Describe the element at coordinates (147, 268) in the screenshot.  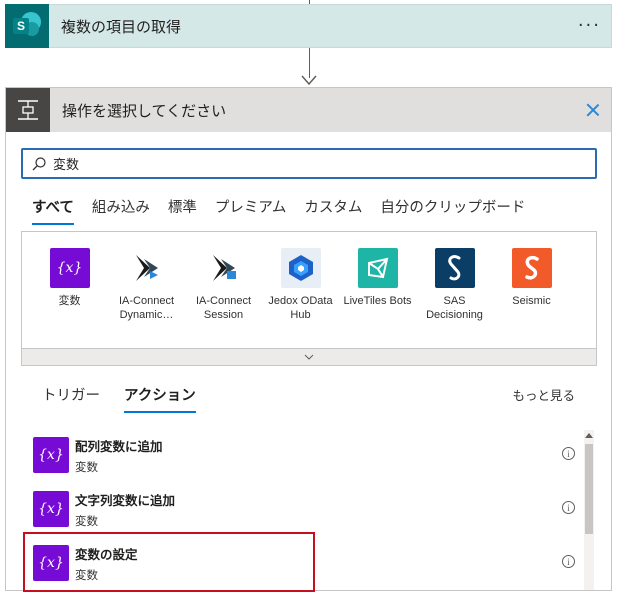
I see `ia-connect-dynamics-icon` at that location.